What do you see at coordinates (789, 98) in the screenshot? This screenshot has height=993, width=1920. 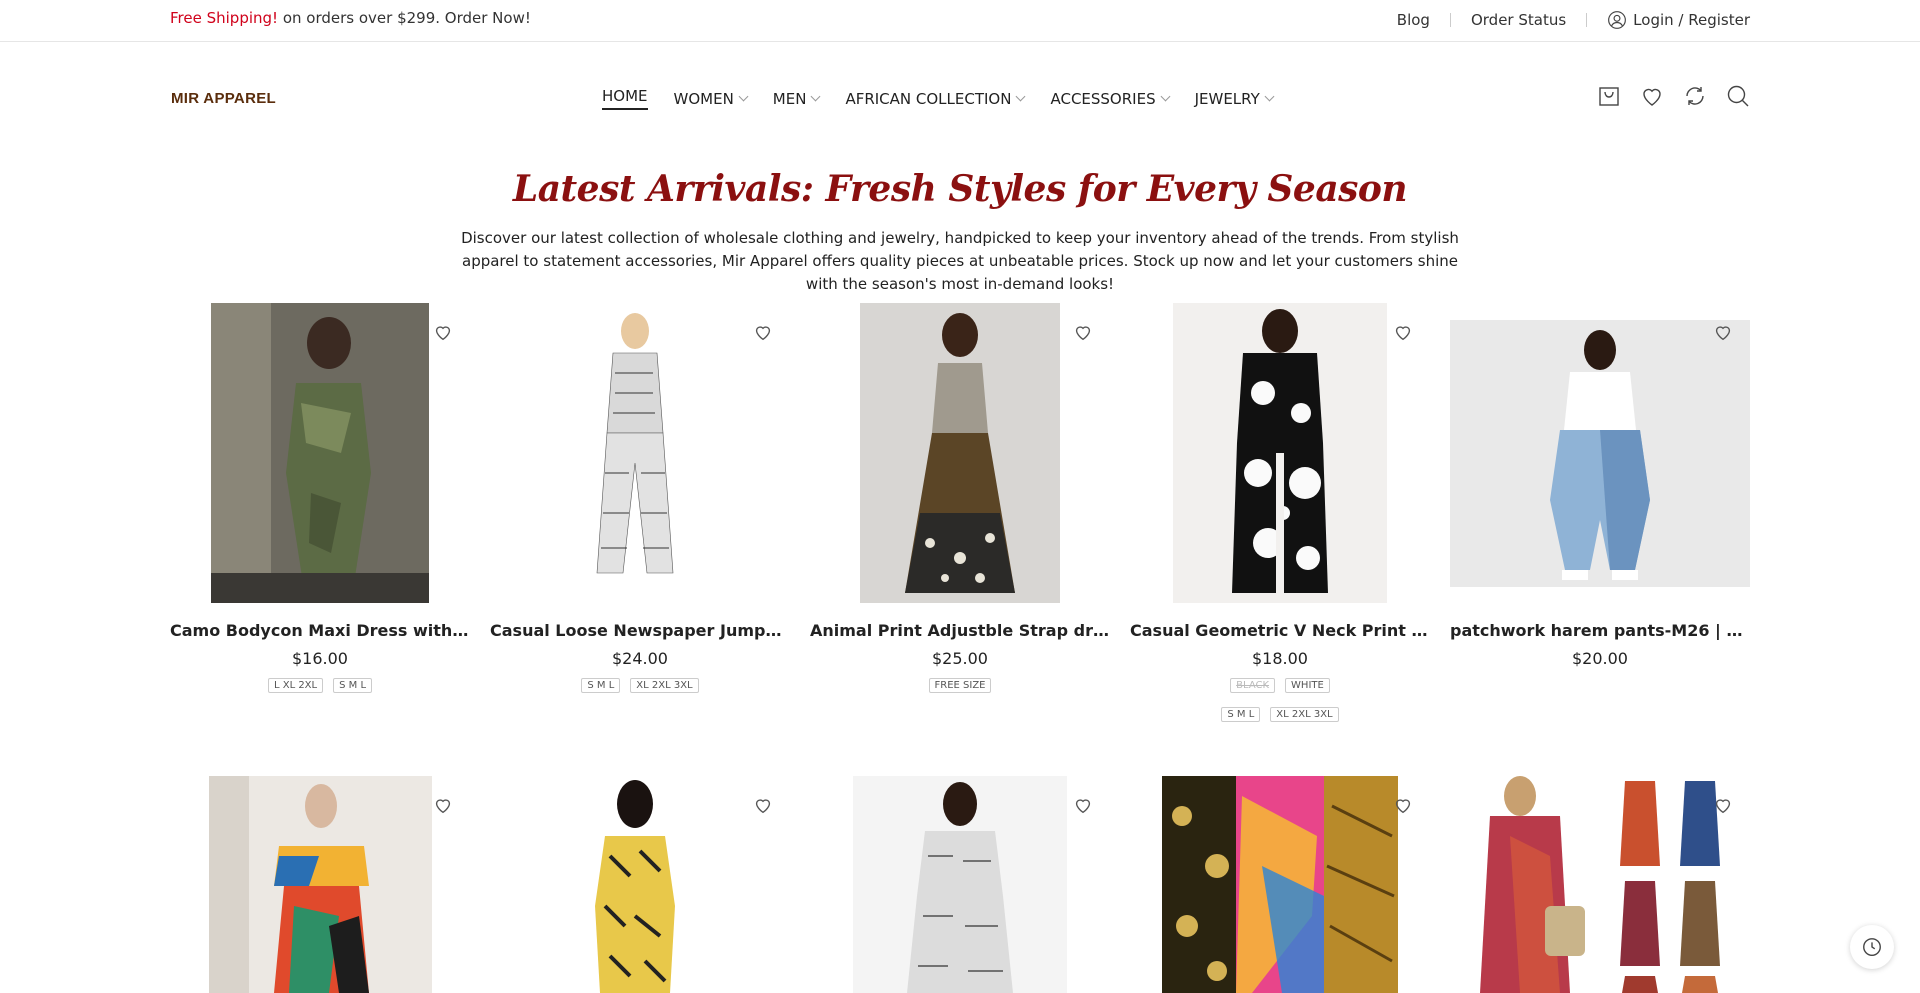 I see `nav-label: MEN` at bounding box center [789, 98].